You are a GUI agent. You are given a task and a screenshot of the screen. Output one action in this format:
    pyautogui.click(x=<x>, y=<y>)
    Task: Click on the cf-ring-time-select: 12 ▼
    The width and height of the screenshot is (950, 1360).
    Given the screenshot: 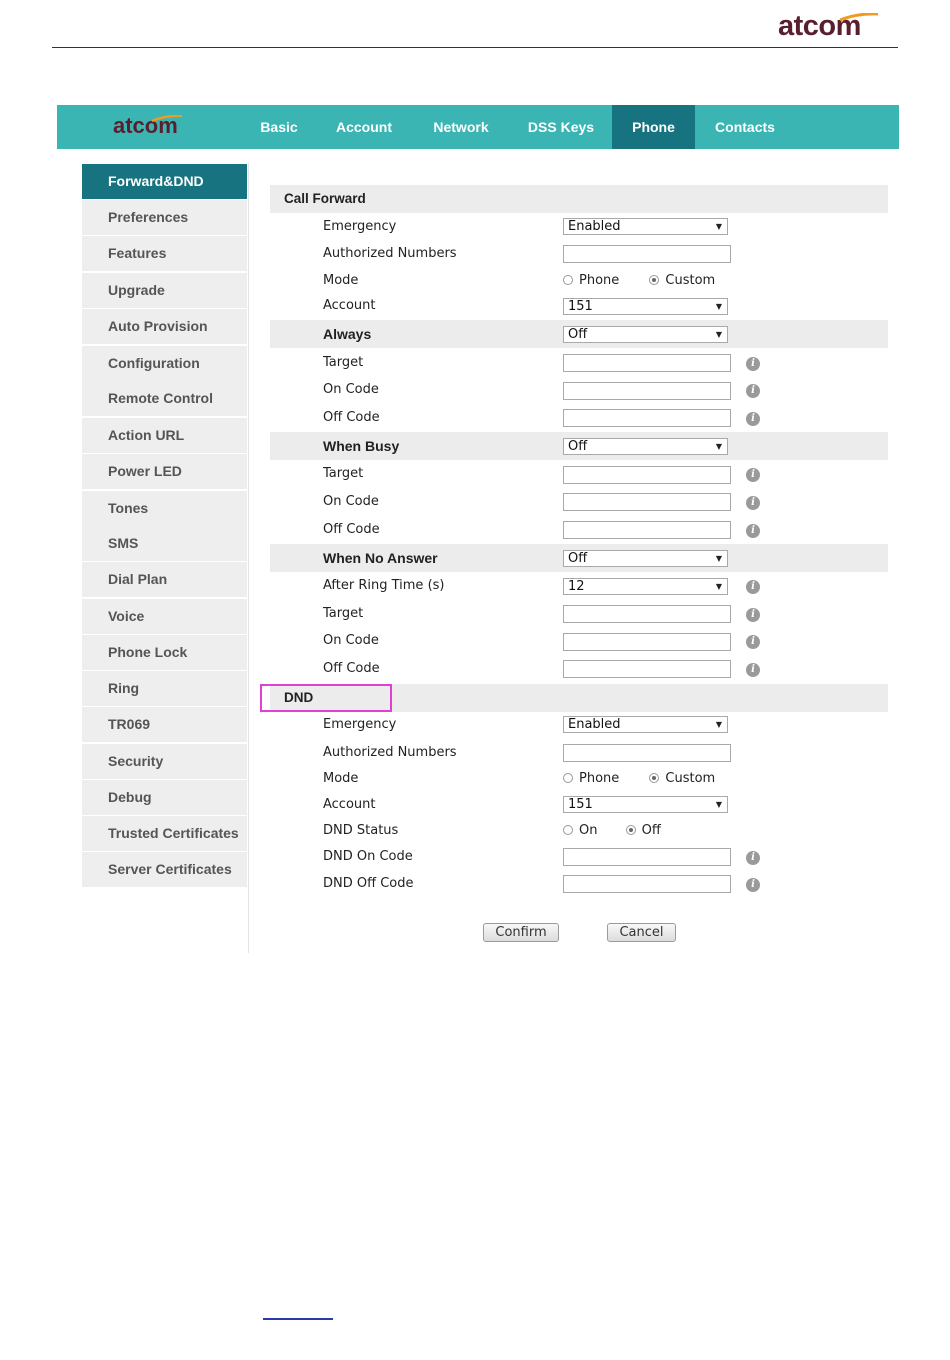 What is the action you would take?
    pyautogui.click(x=645, y=586)
    